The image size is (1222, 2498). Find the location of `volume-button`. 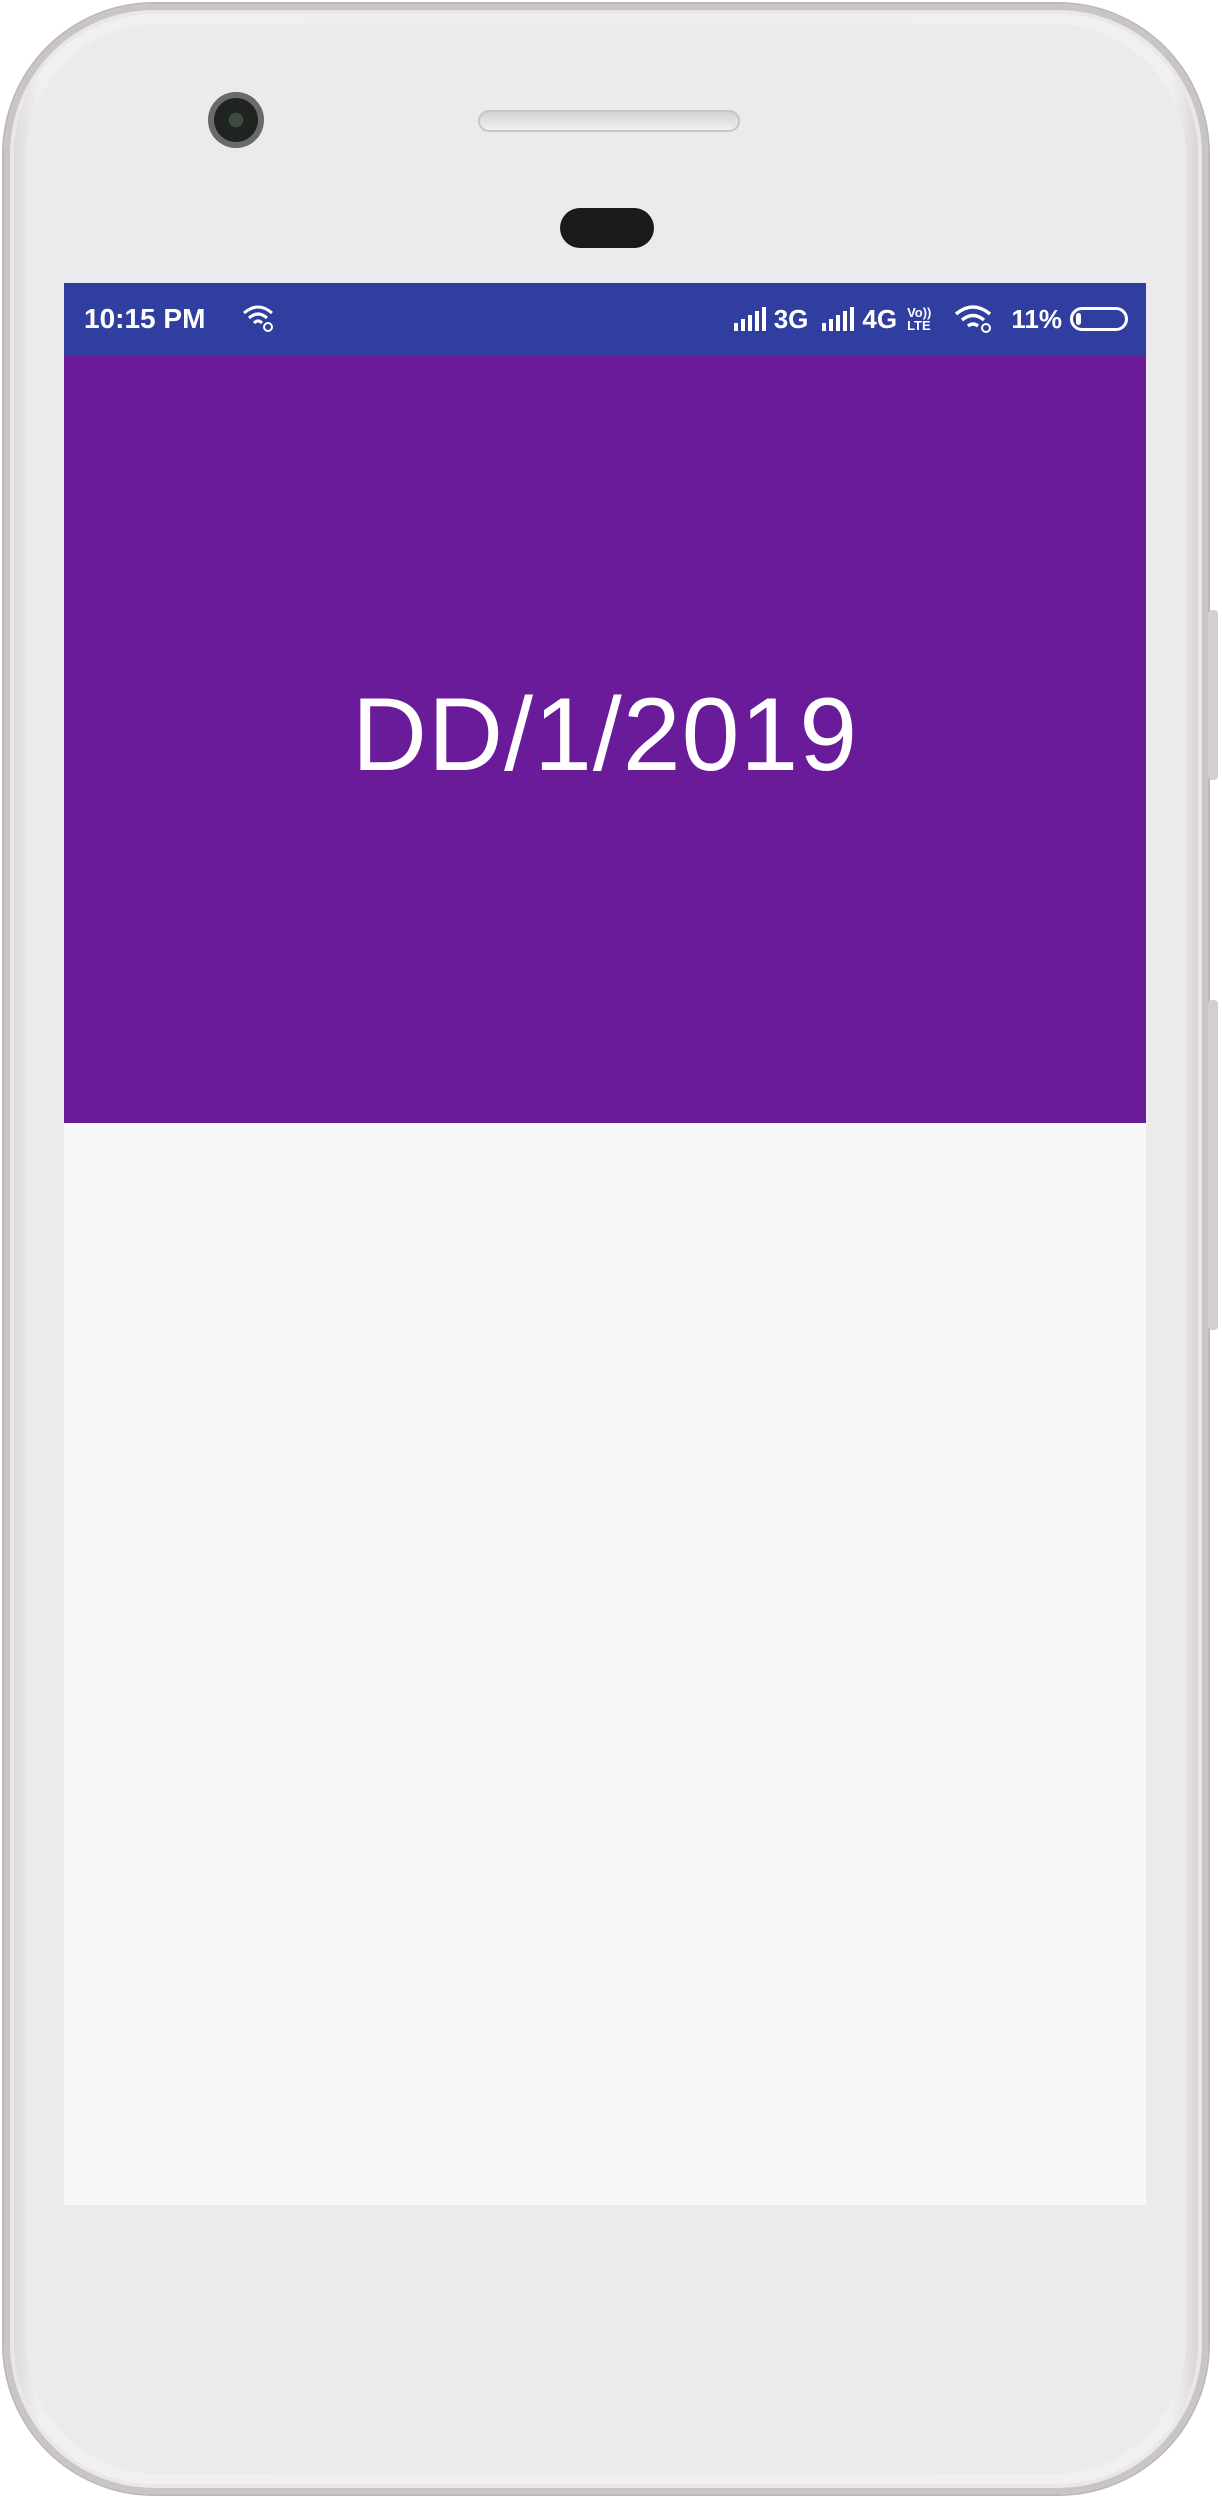

volume-button is located at coordinates (1213, 1165).